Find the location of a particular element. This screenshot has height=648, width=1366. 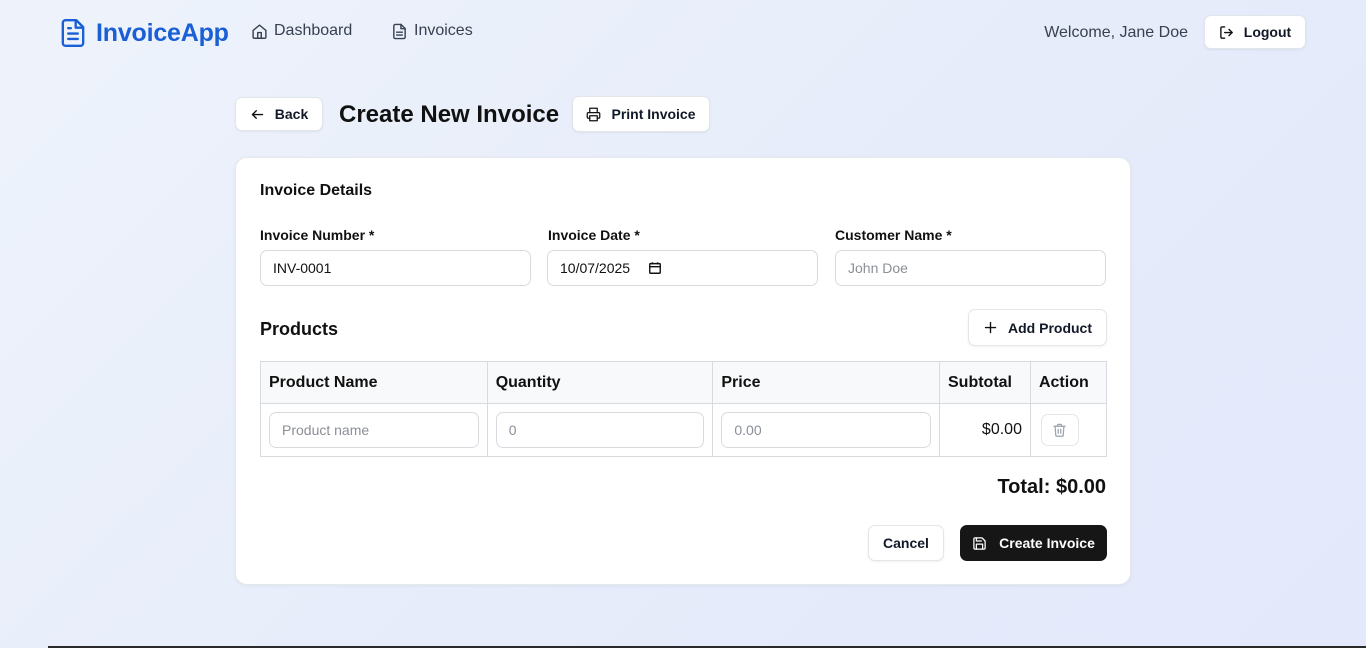

print-invoice-button: Print Invoice is located at coordinates (641, 114).